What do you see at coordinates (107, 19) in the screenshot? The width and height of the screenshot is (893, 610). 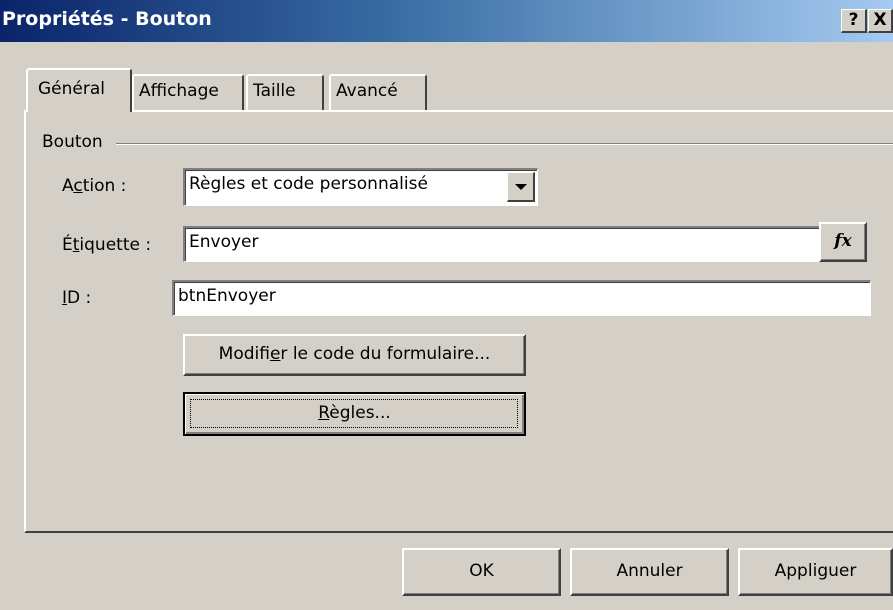 I see `window-title: Propriétés - Bouton` at bounding box center [107, 19].